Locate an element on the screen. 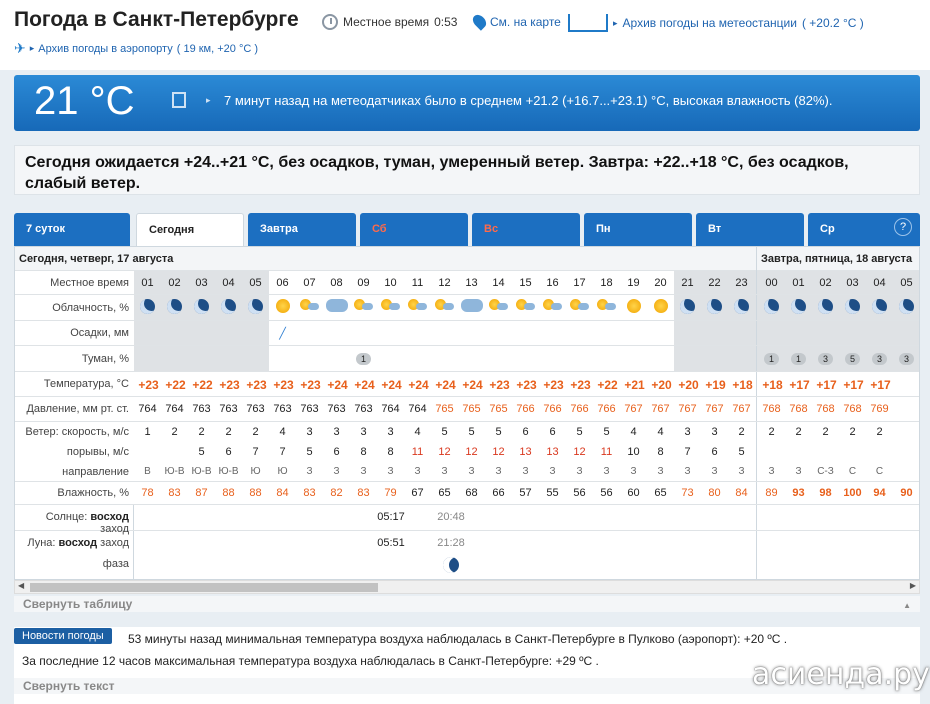 This screenshot has width=930, height=704. current-temperature: 21 °C is located at coordinates (84, 101).